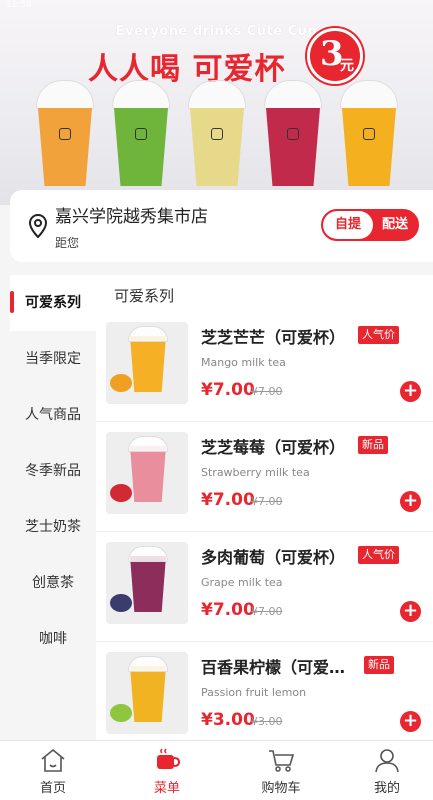 The width and height of the screenshot is (433, 800). What do you see at coordinates (387, 761) in the screenshot?
I see `user-icon` at bounding box center [387, 761].